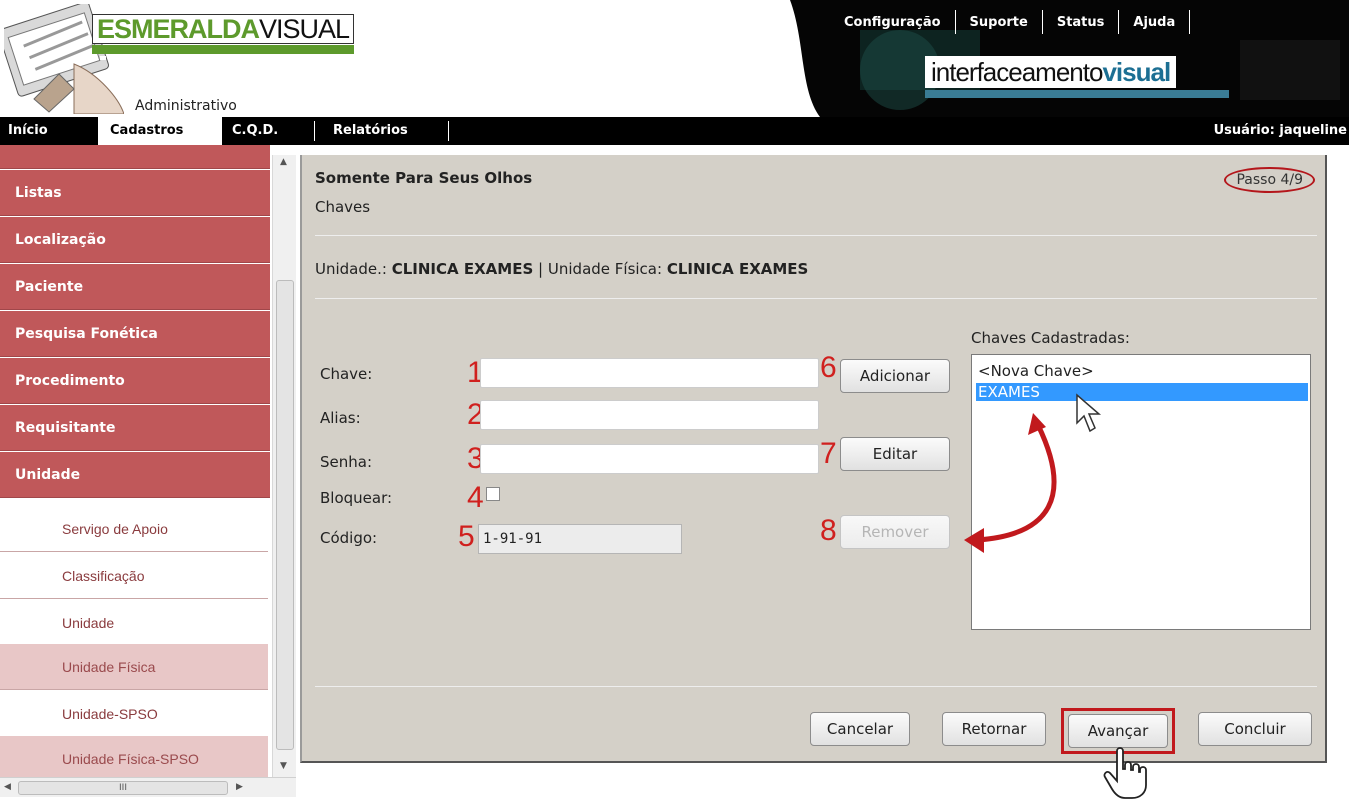 Image resolution: width=1349 pixels, height=802 pixels. What do you see at coordinates (135, 381) in the screenshot?
I see `sidebar-item-procedimento: Procedimento` at bounding box center [135, 381].